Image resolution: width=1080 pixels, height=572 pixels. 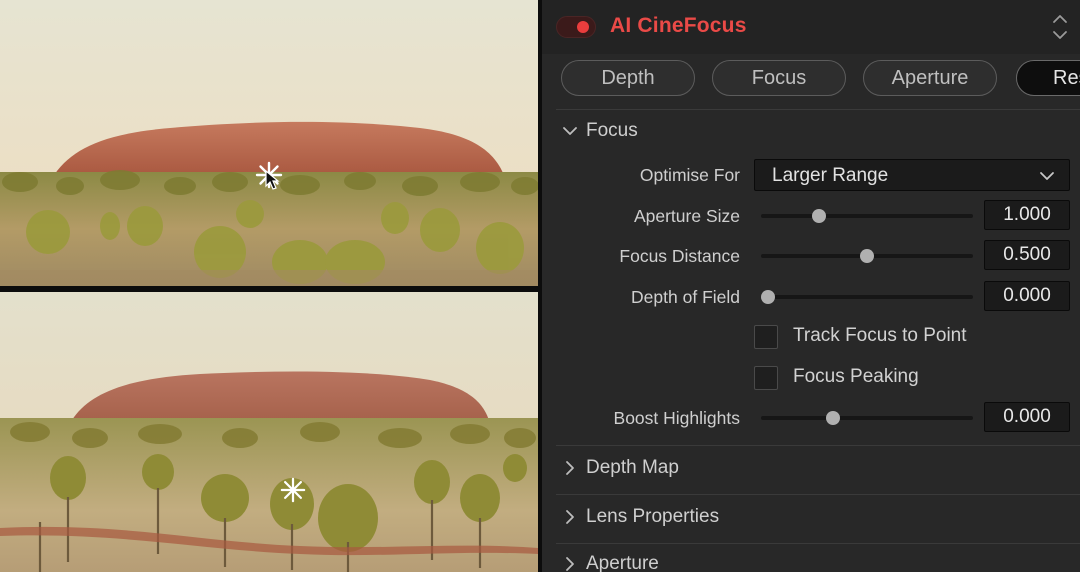 What do you see at coordinates (686, 216) in the screenshot?
I see `aperture-size-label: Aperture Size` at bounding box center [686, 216].